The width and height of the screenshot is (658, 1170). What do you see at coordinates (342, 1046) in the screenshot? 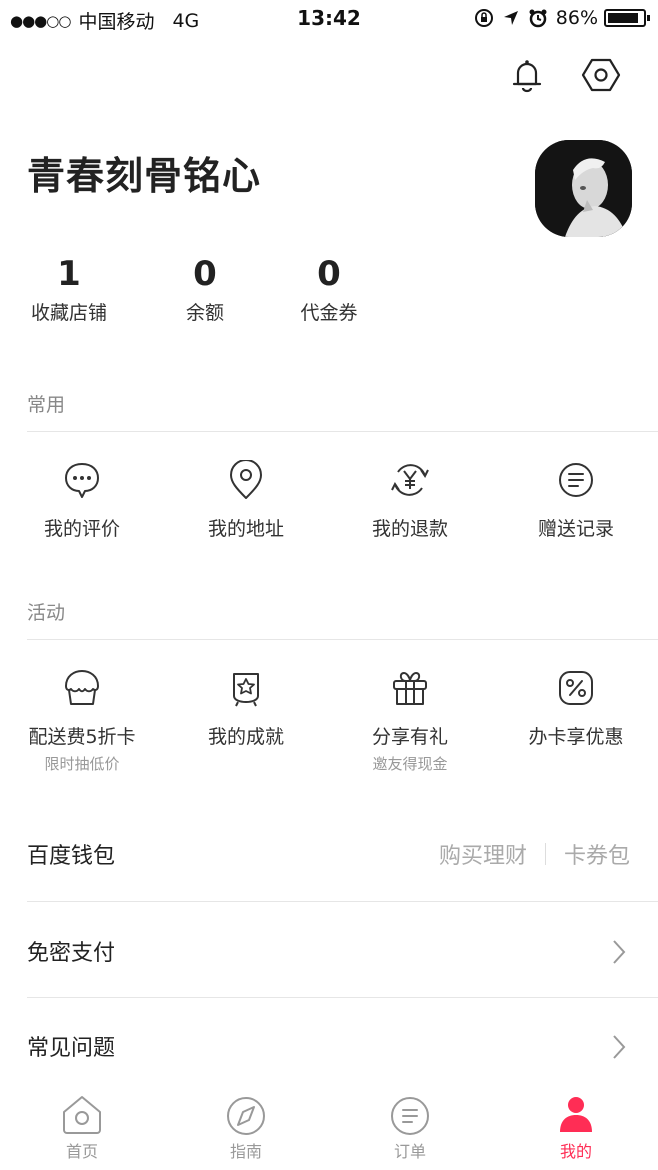
I see `row-faq: 常见问题` at bounding box center [342, 1046].